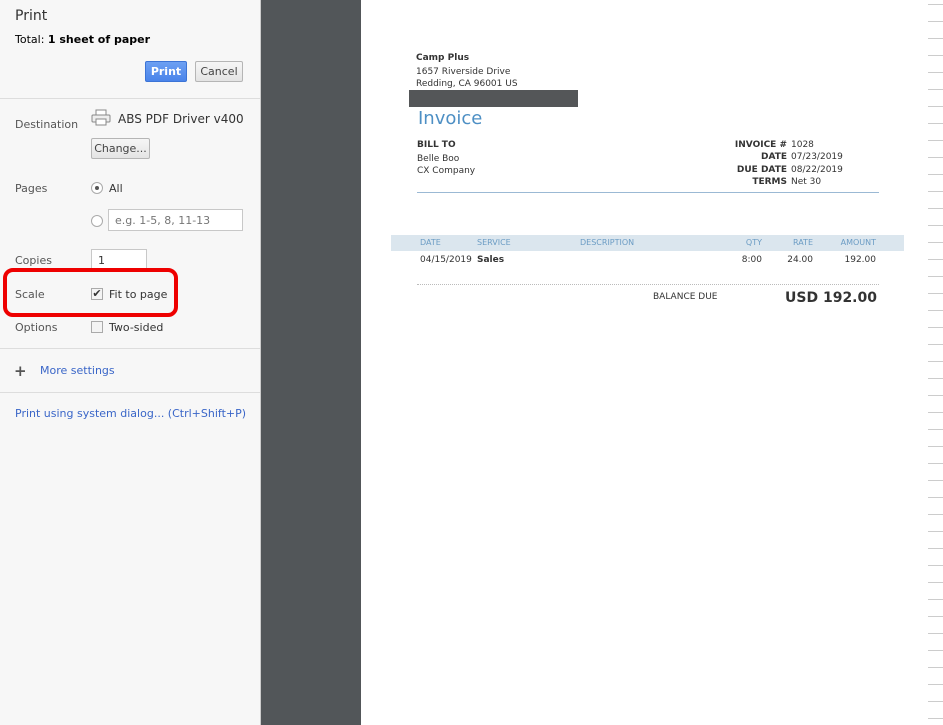  What do you see at coordinates (761, 170) in the screenshot?
I see `meta-label: DUE DATE` at bounding box center [761, 170].